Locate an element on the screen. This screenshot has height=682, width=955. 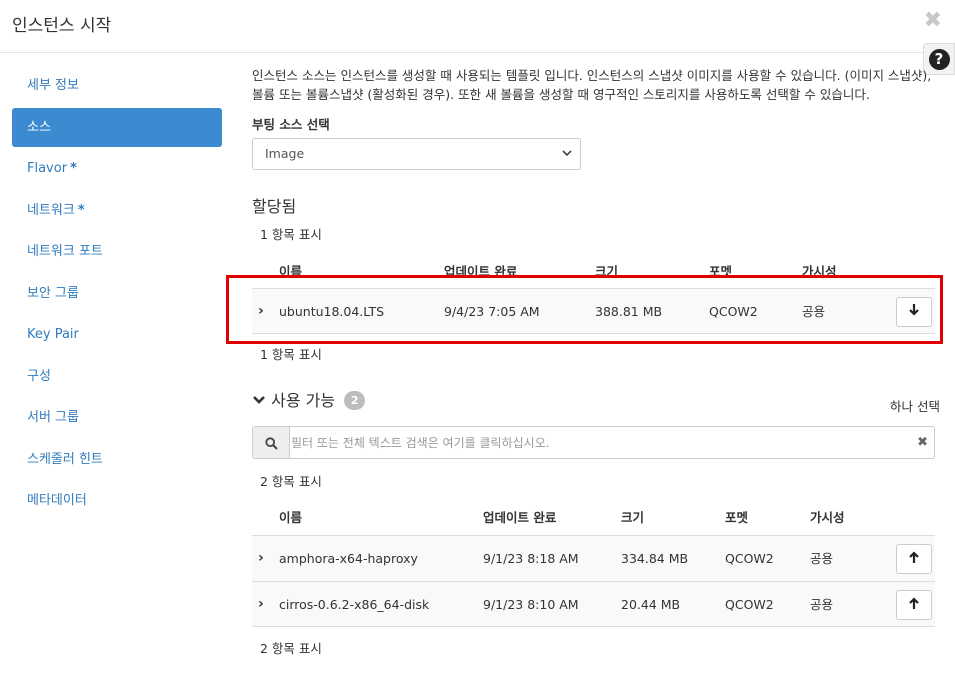
boot-source-select: Image is located at coordinates (416, 154).